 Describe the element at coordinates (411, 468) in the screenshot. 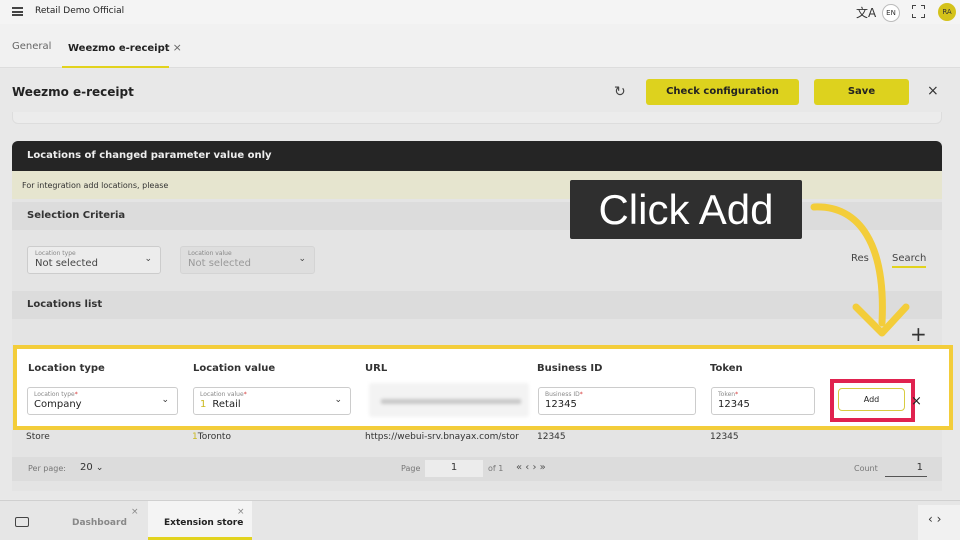

I see `page-label: Page` at that location.